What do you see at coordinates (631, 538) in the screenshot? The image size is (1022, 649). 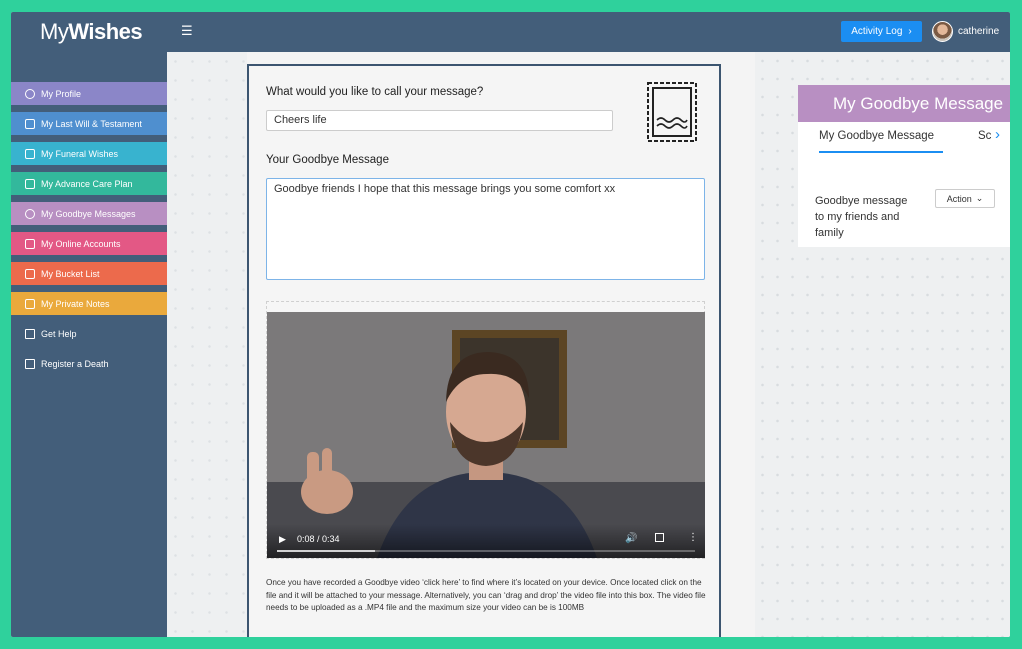 I see `volume-icon: 🔊` at bounding box center [631, 538].